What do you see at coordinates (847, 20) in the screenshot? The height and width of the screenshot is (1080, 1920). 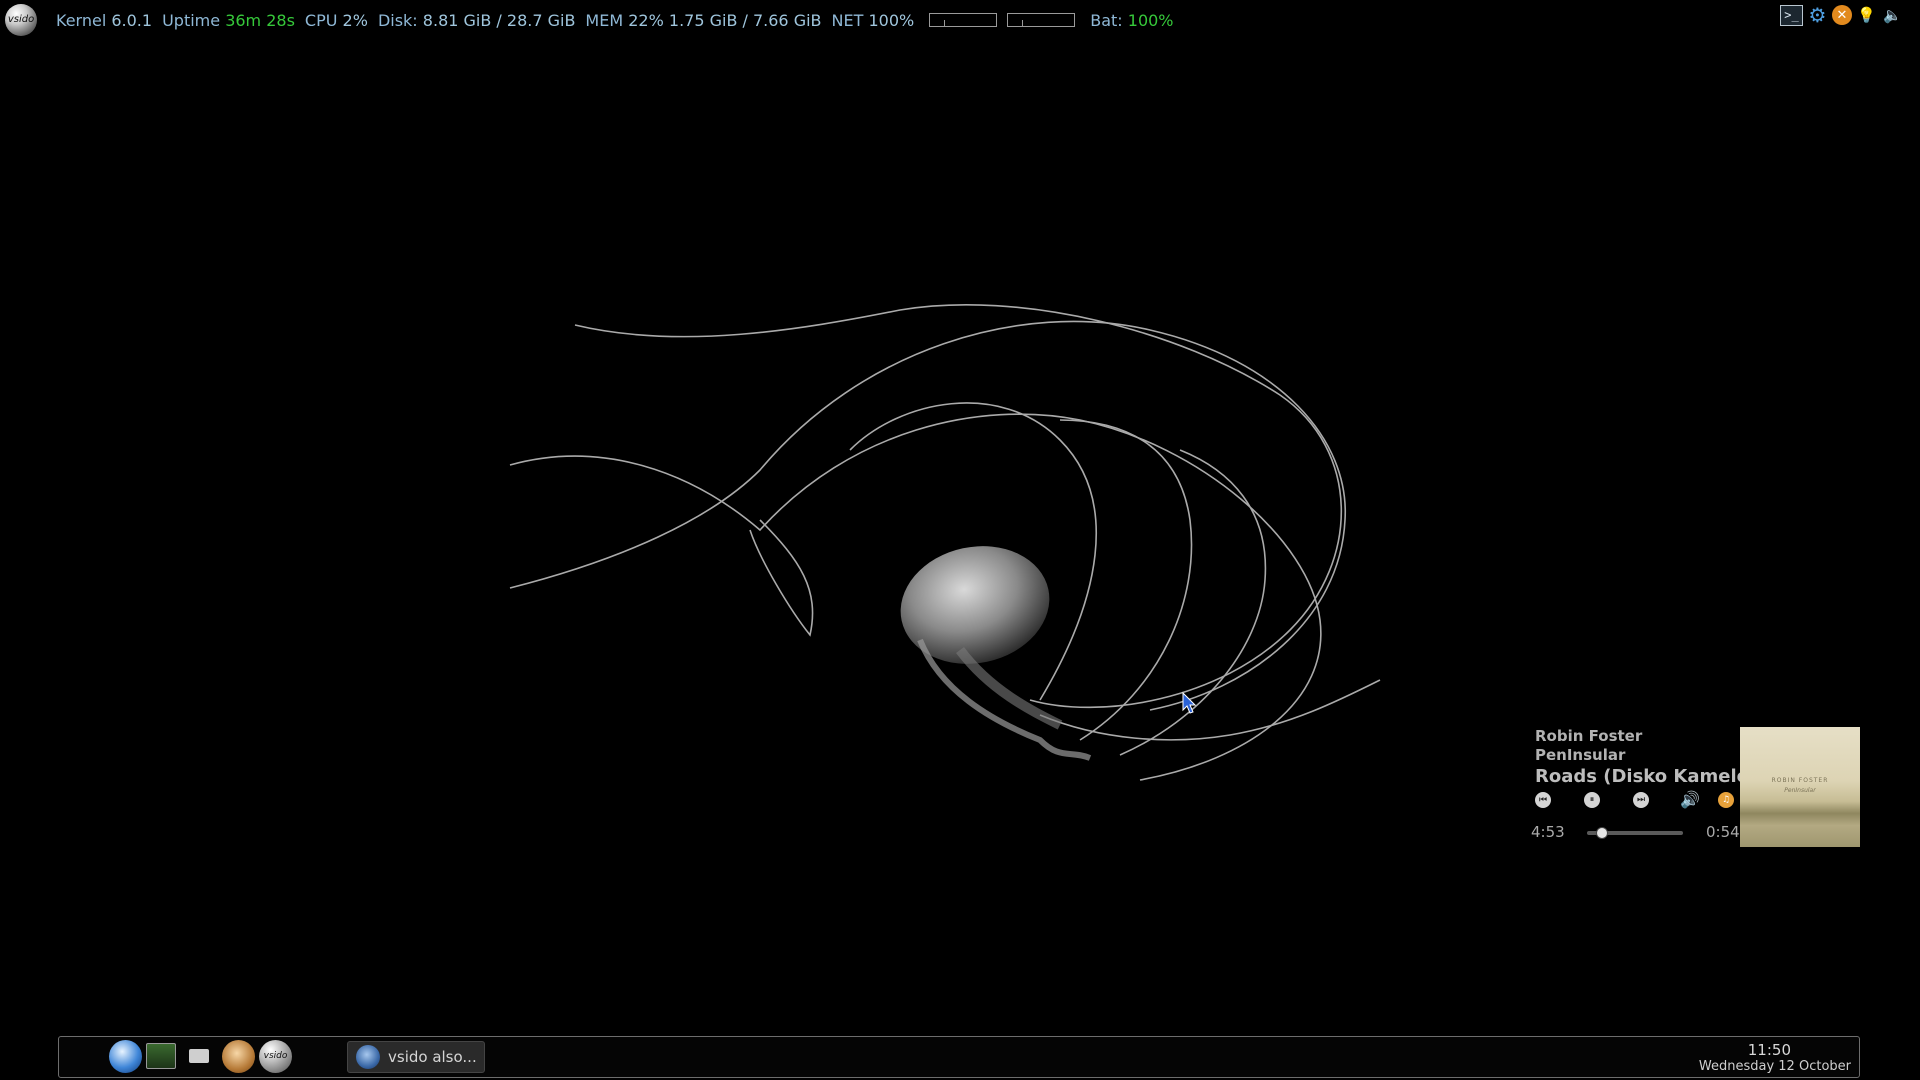 I see `net-label: NET` at bounding box center [847, 20].